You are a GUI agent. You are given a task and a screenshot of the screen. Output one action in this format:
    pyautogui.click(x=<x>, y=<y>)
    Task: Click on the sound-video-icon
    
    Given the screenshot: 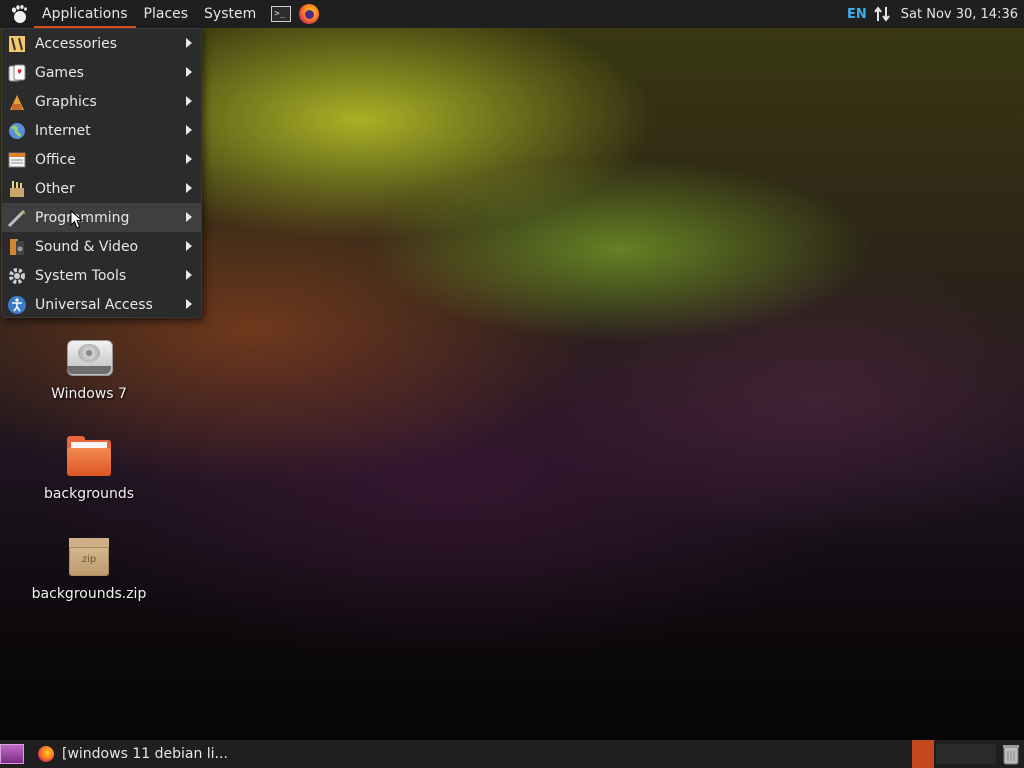 What is the action you would take?
    pyautogui.click(x=17, y=247)
    